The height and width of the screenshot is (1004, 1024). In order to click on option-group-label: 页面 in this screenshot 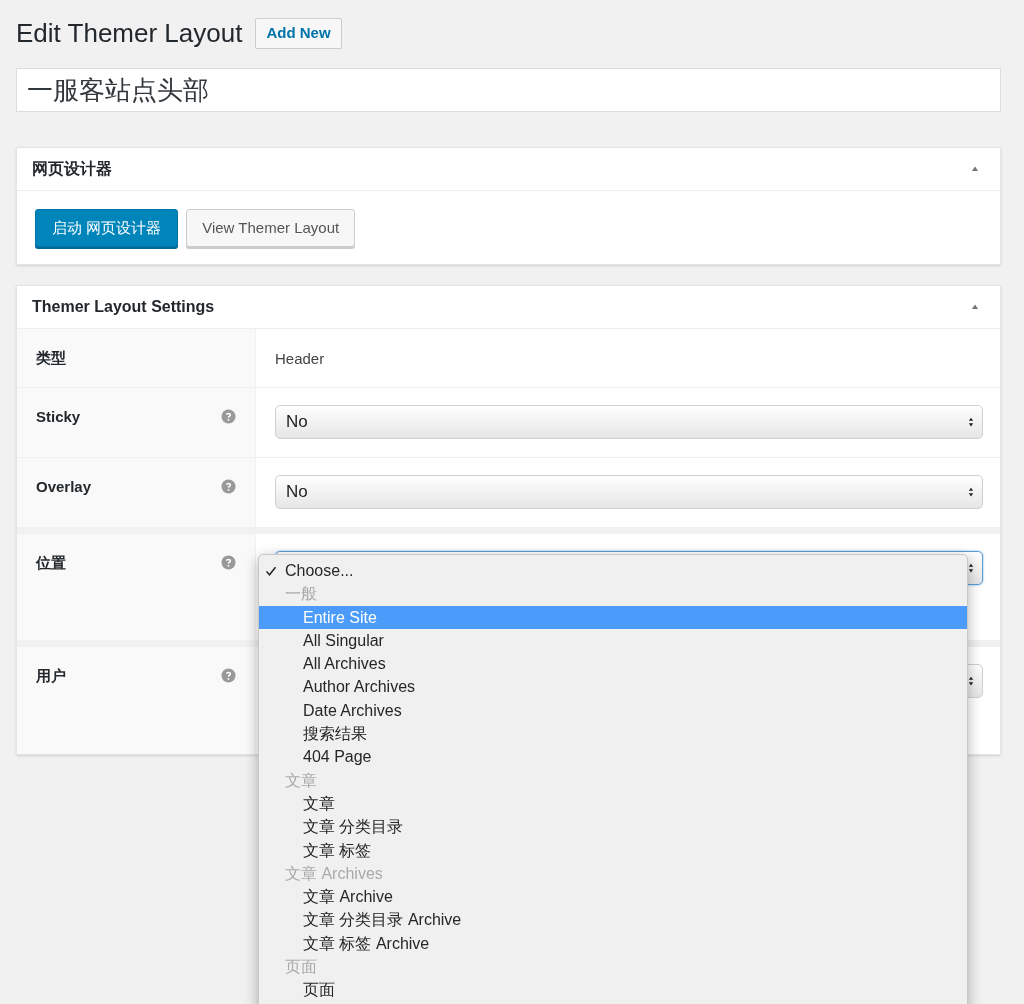, I will do `click(301, 967)`.